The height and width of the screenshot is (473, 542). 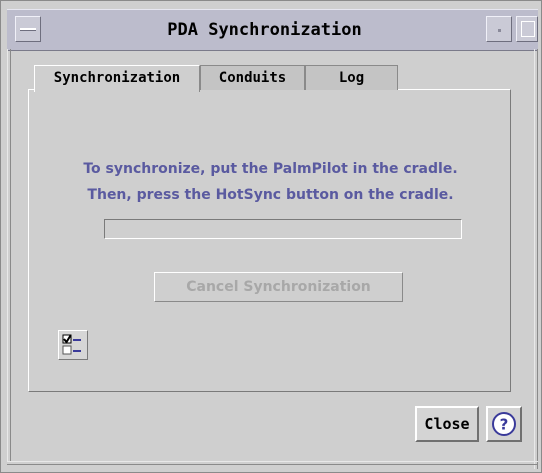 I want to click on cancel-synchronization-button: Cancel Synchronization, so click(x=278, y=287).